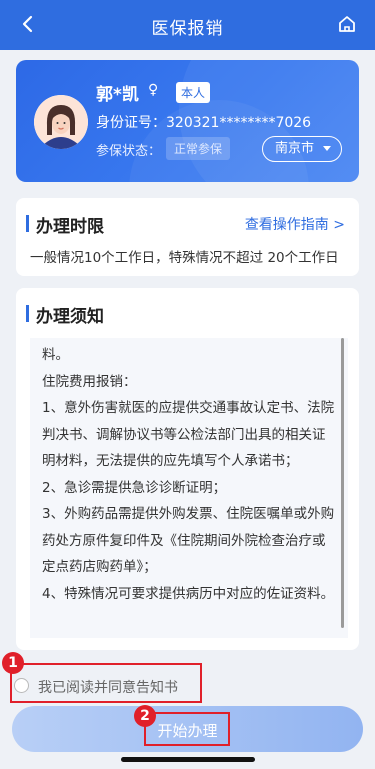 This screenshot has width=375, height=769. What do you see at coordinates (61, 122) in the screenshot?
I see `avatar` at bounding box center [61, 122].